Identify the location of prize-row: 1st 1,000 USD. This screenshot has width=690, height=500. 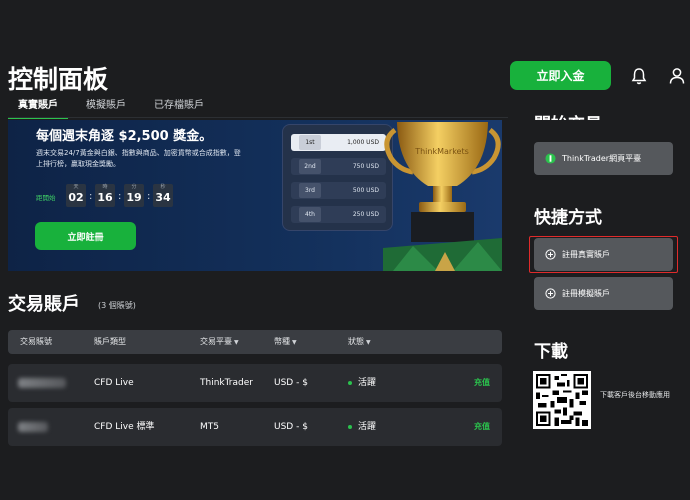
(338, 142).